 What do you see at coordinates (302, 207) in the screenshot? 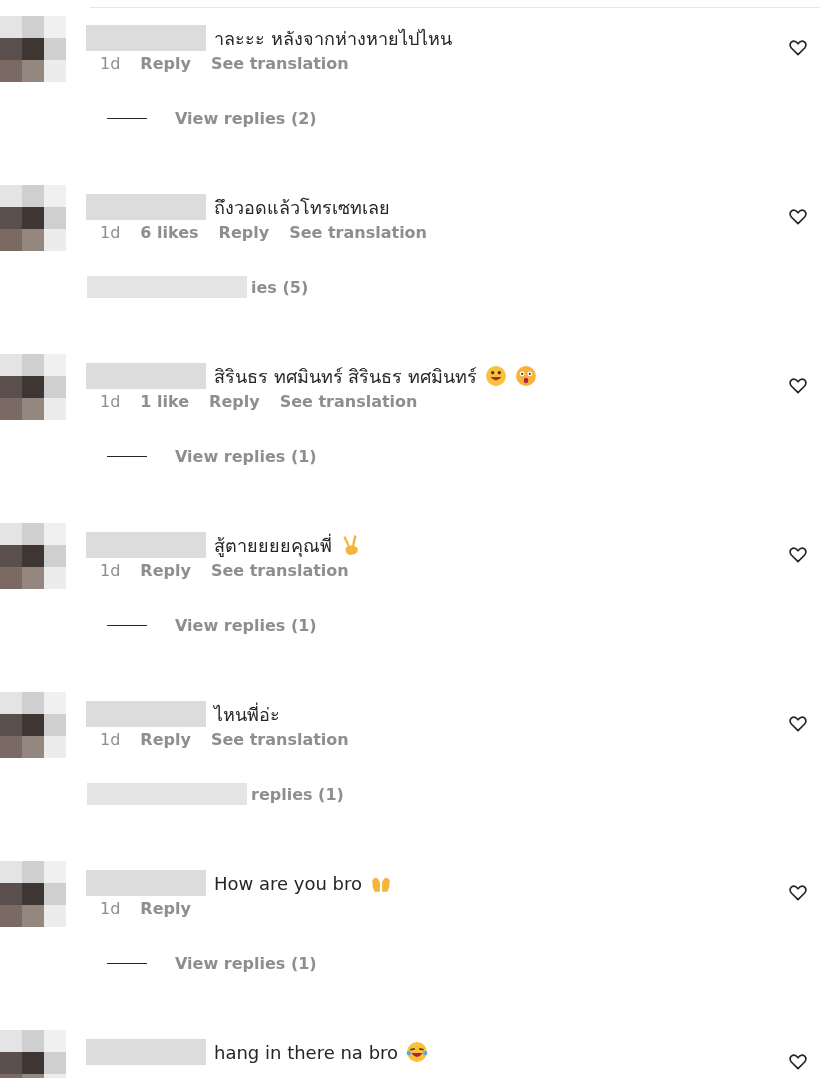
I see `comment-text: ถึงวอดแล้วโทรเซทเลย` at bounding box center [302, 207].